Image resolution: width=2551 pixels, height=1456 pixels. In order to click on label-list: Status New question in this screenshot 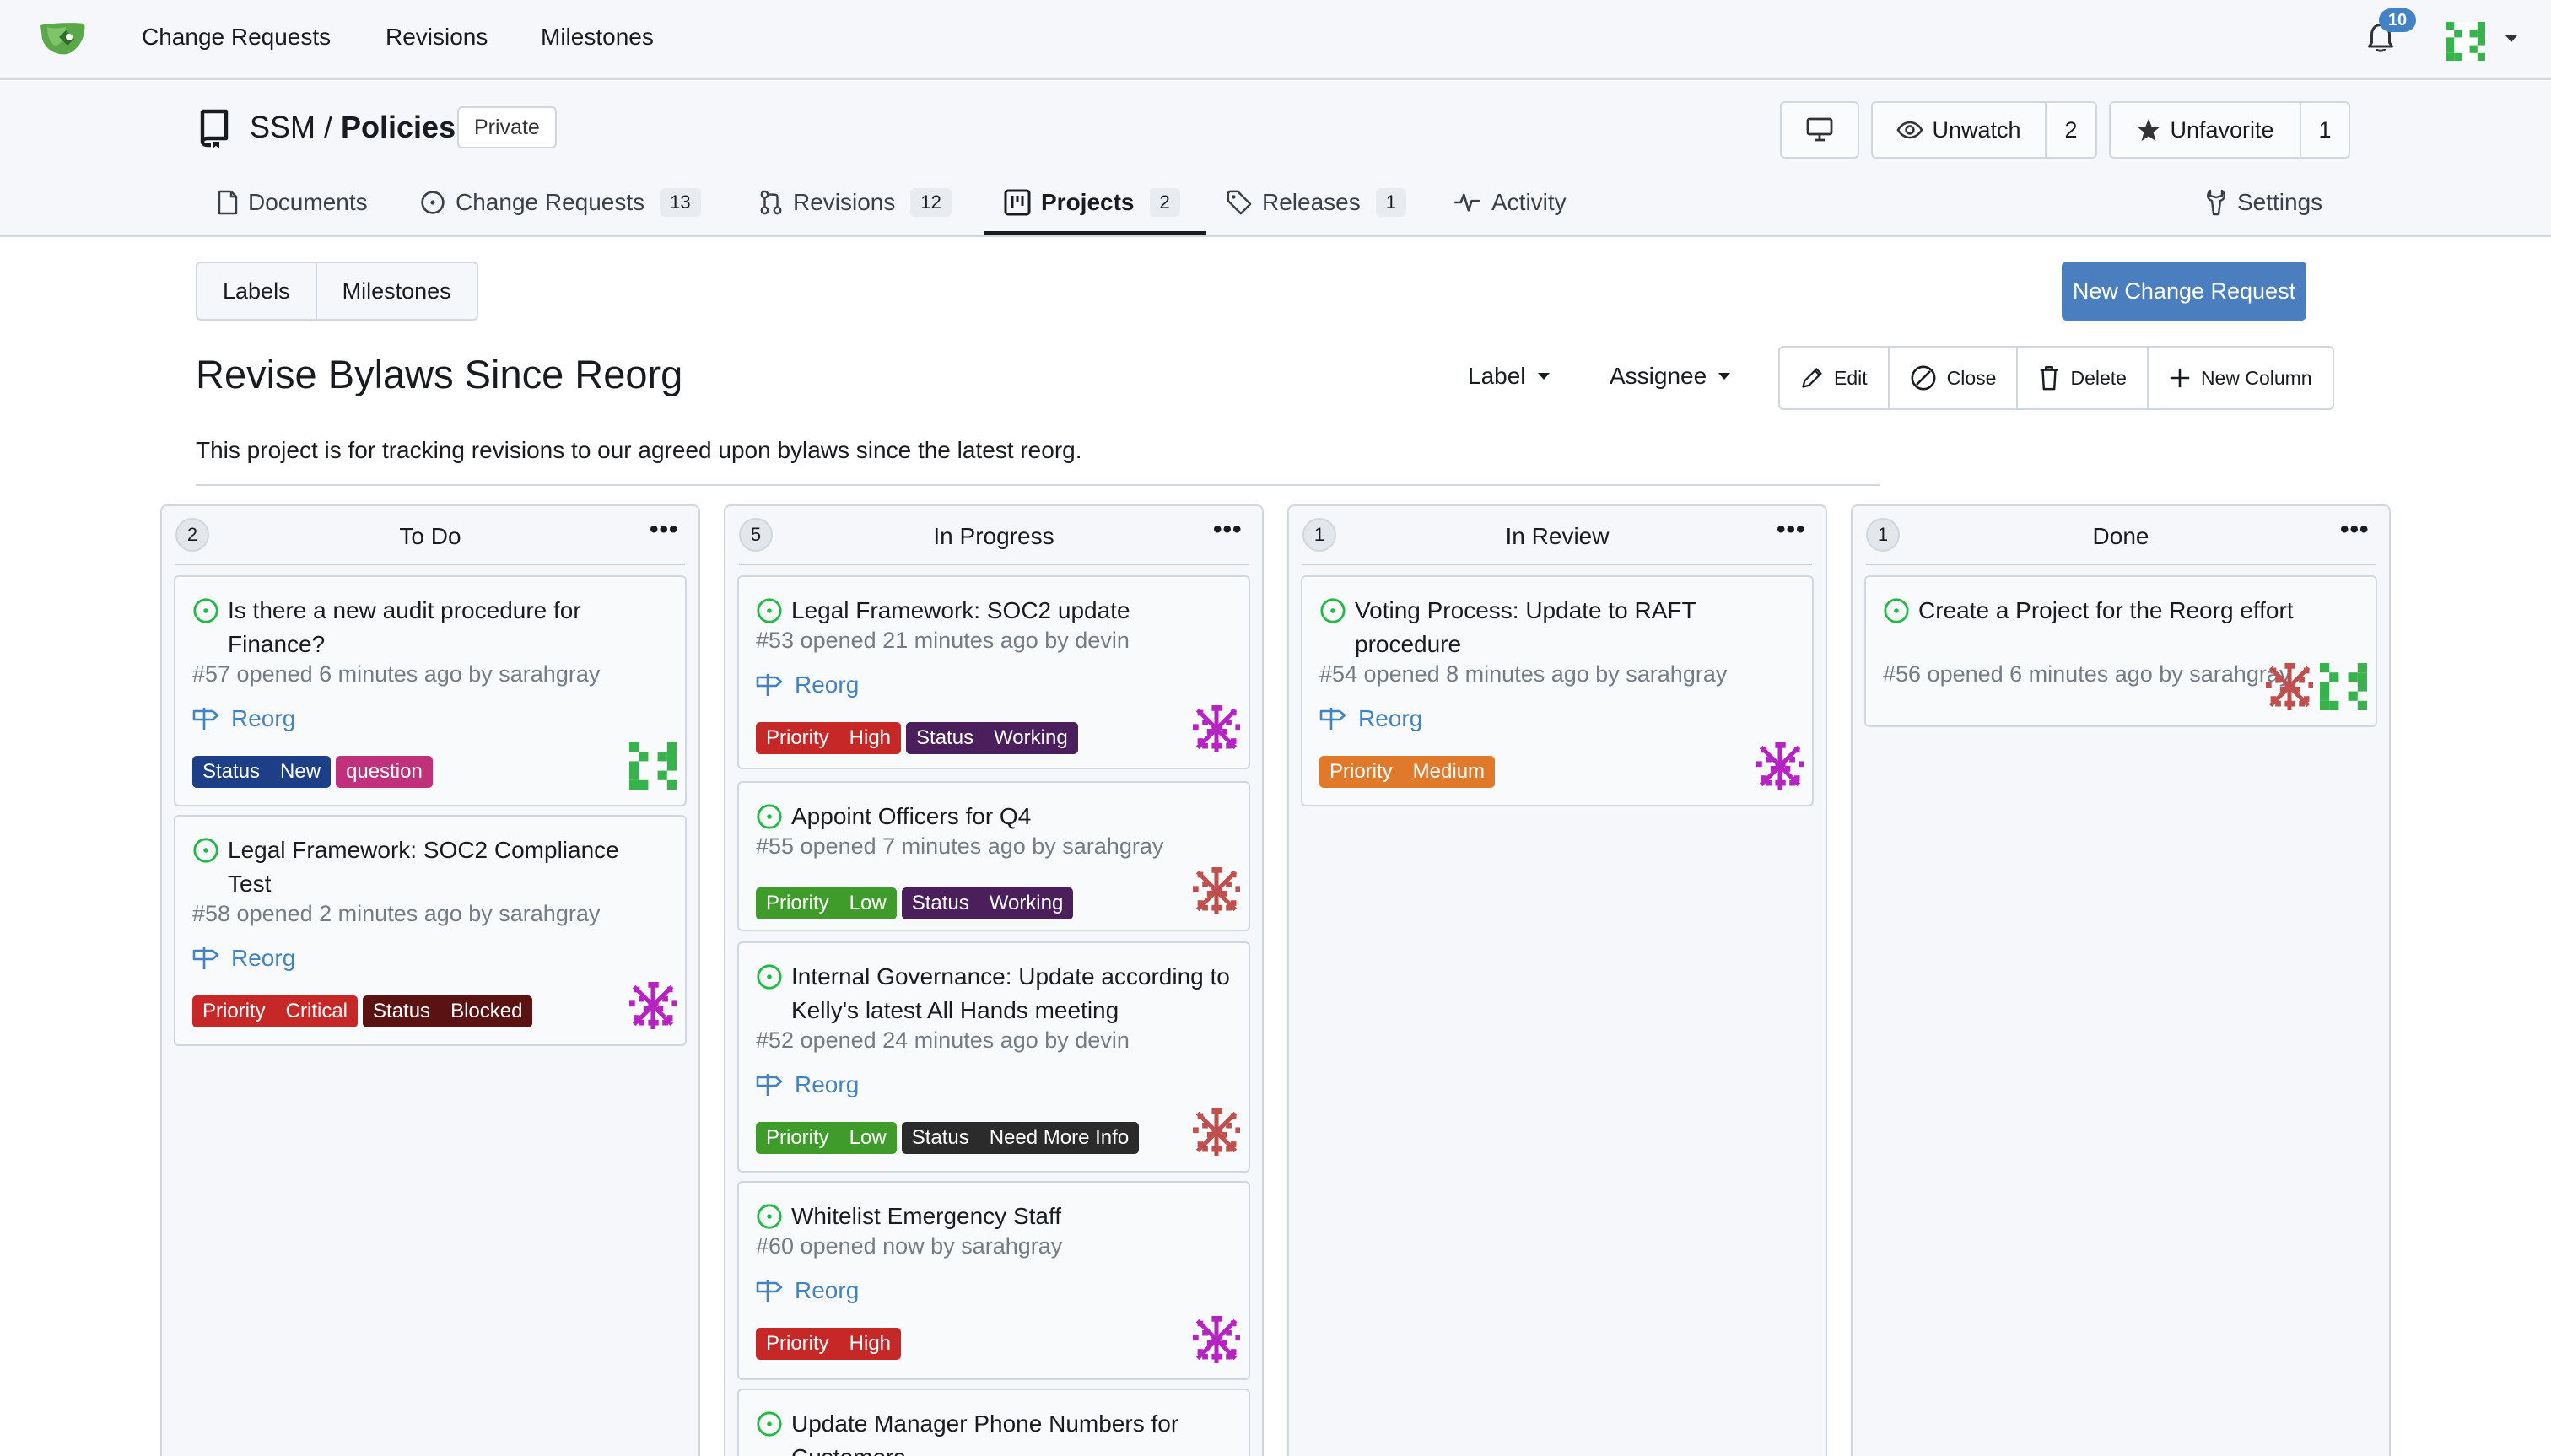, I will do `click(312, 772)`.